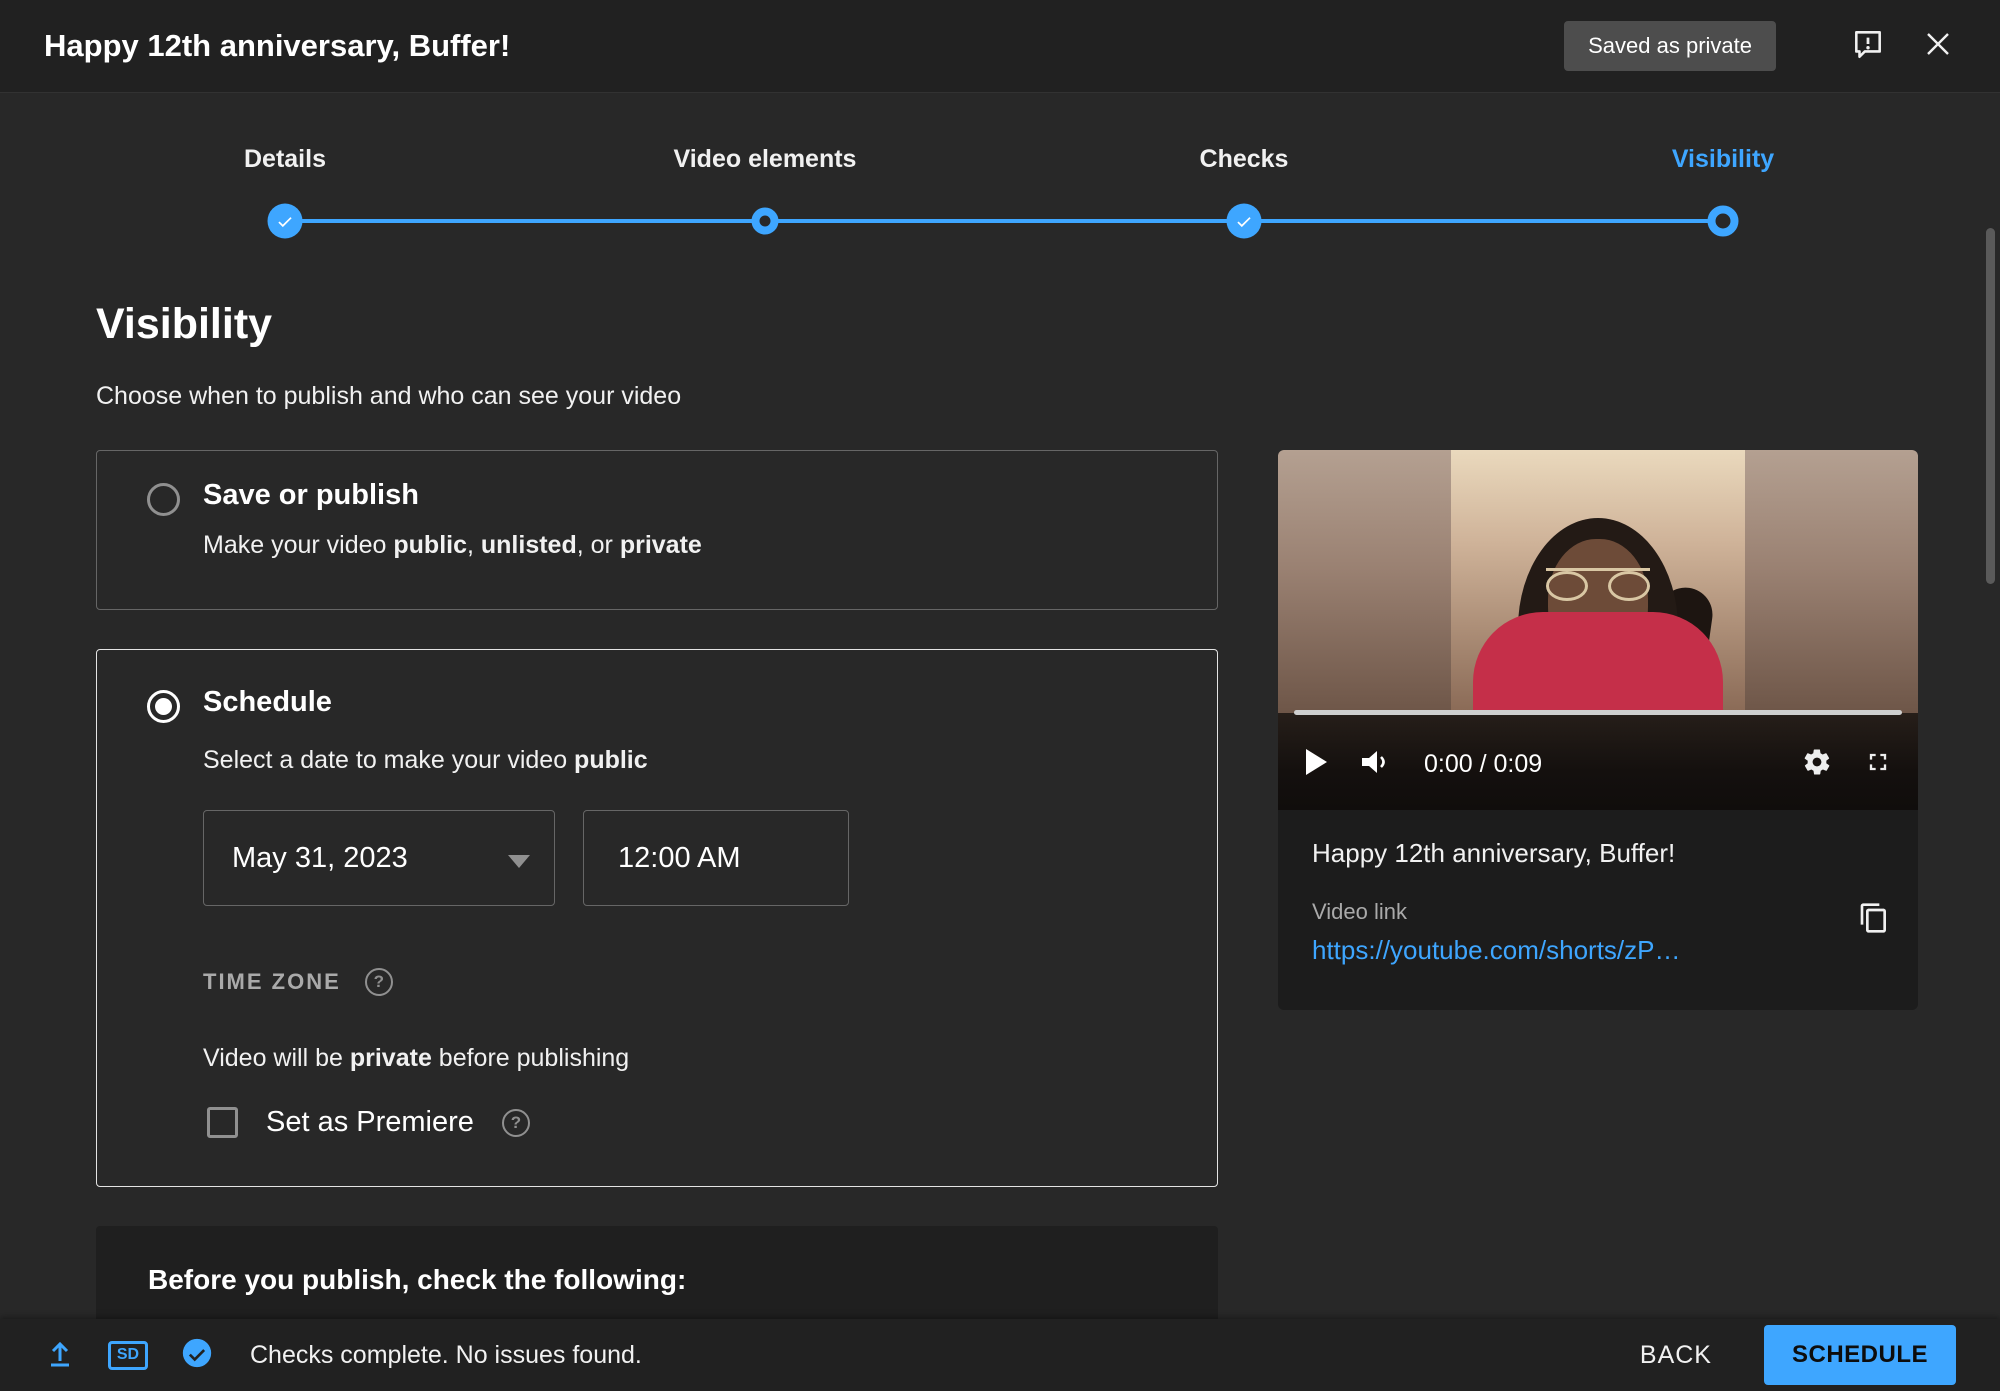 This screenshot has height=1391, width=2000. I want to click on private-before-publish-note: Video will be private before publishing, so click(416, 1058).